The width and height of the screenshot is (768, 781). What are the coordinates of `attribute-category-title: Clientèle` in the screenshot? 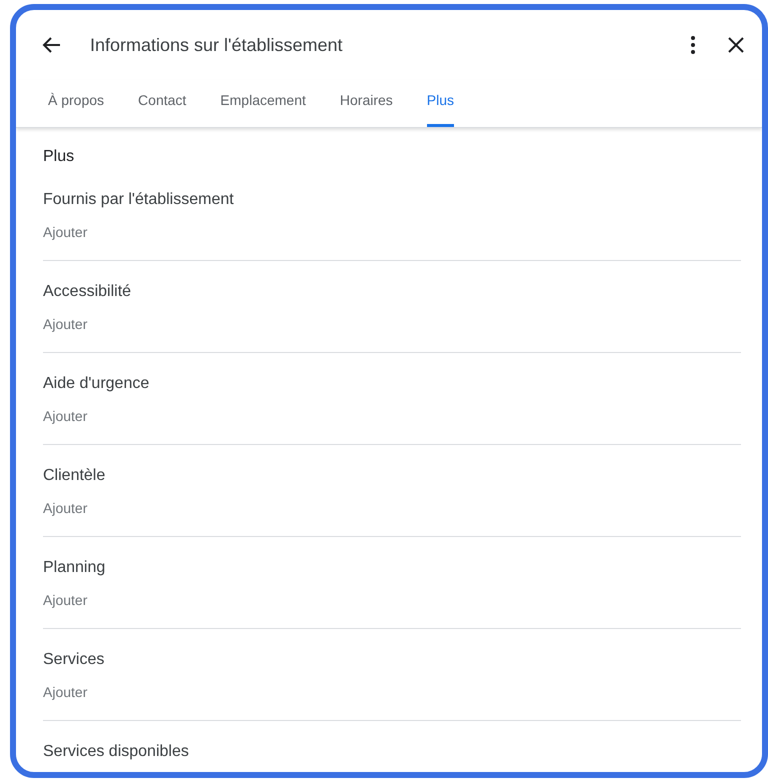 It's located at (74, 476).